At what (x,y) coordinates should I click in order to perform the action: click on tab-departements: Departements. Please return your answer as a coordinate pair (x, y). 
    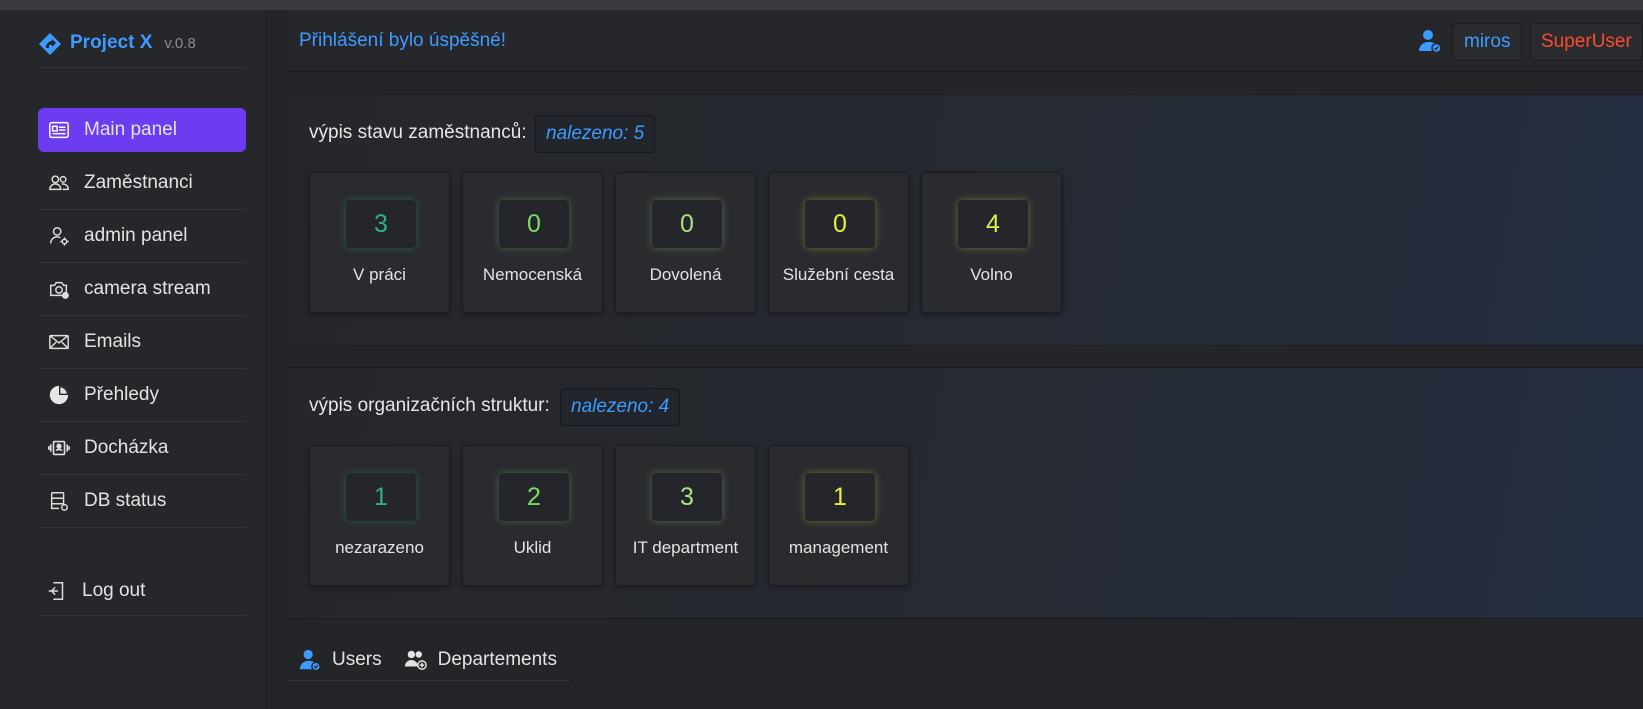
    Looking at the image, I should click on (481, 660).